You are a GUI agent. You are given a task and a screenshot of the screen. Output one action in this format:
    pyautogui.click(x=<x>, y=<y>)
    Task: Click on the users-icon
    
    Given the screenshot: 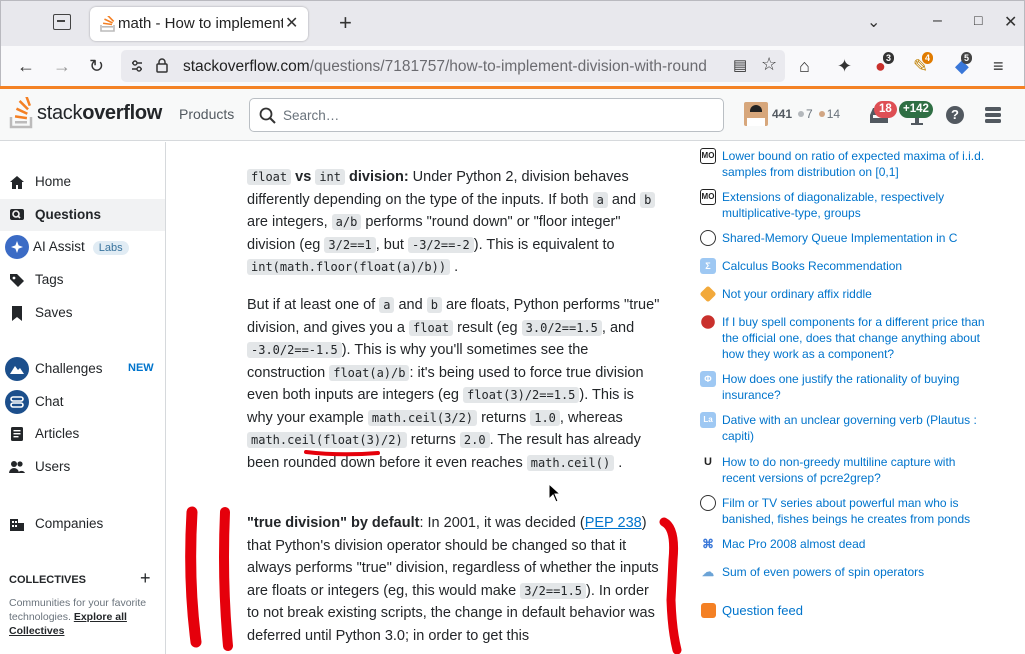 What is the action you would take?
    pyautogui.click(x=17, y=467)
    